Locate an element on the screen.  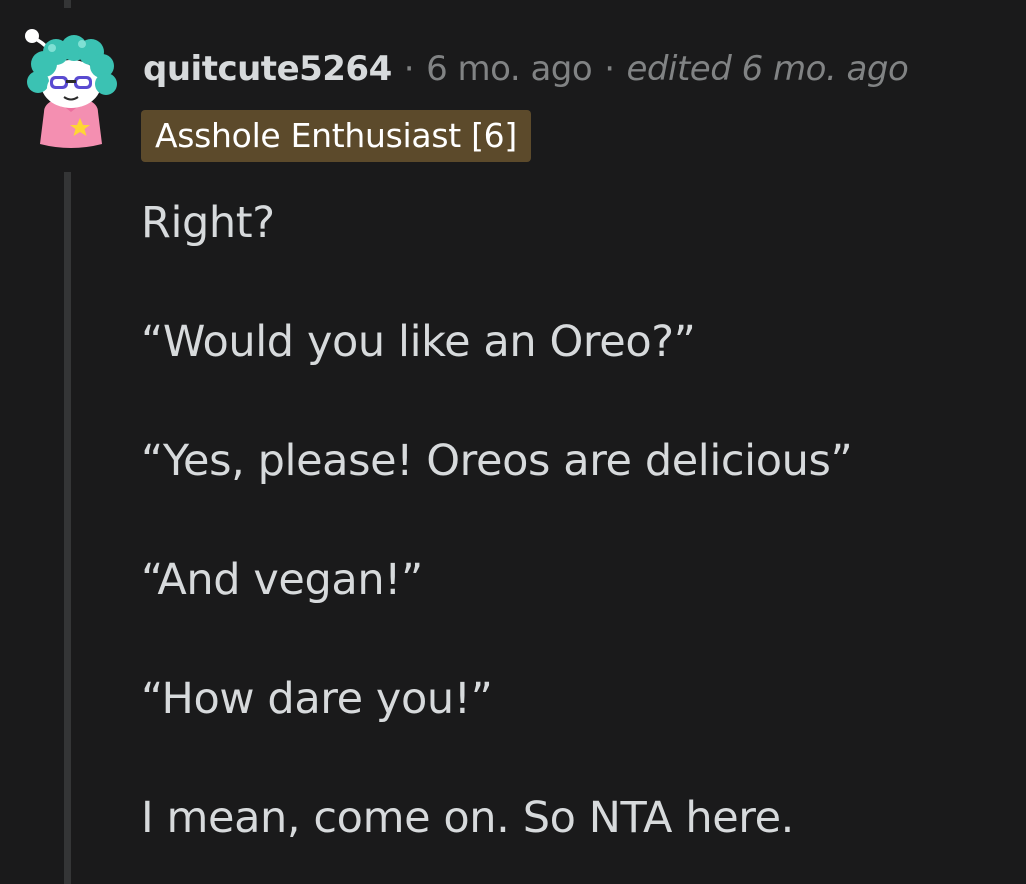
comment-paragraph: I mean, come on. So NTA here. is located at coordinates (467, 818).